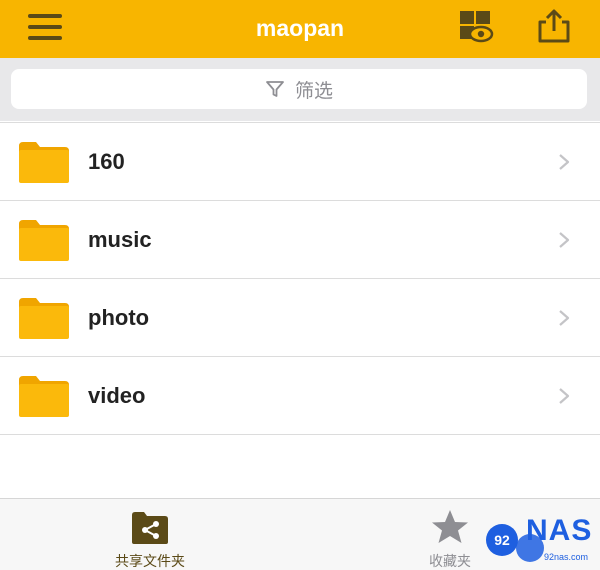 This screenshot has width=600, height=570. Describe the element at coordinates (119, 317) in the screenshot. I see `folder-name: photo` at that location.